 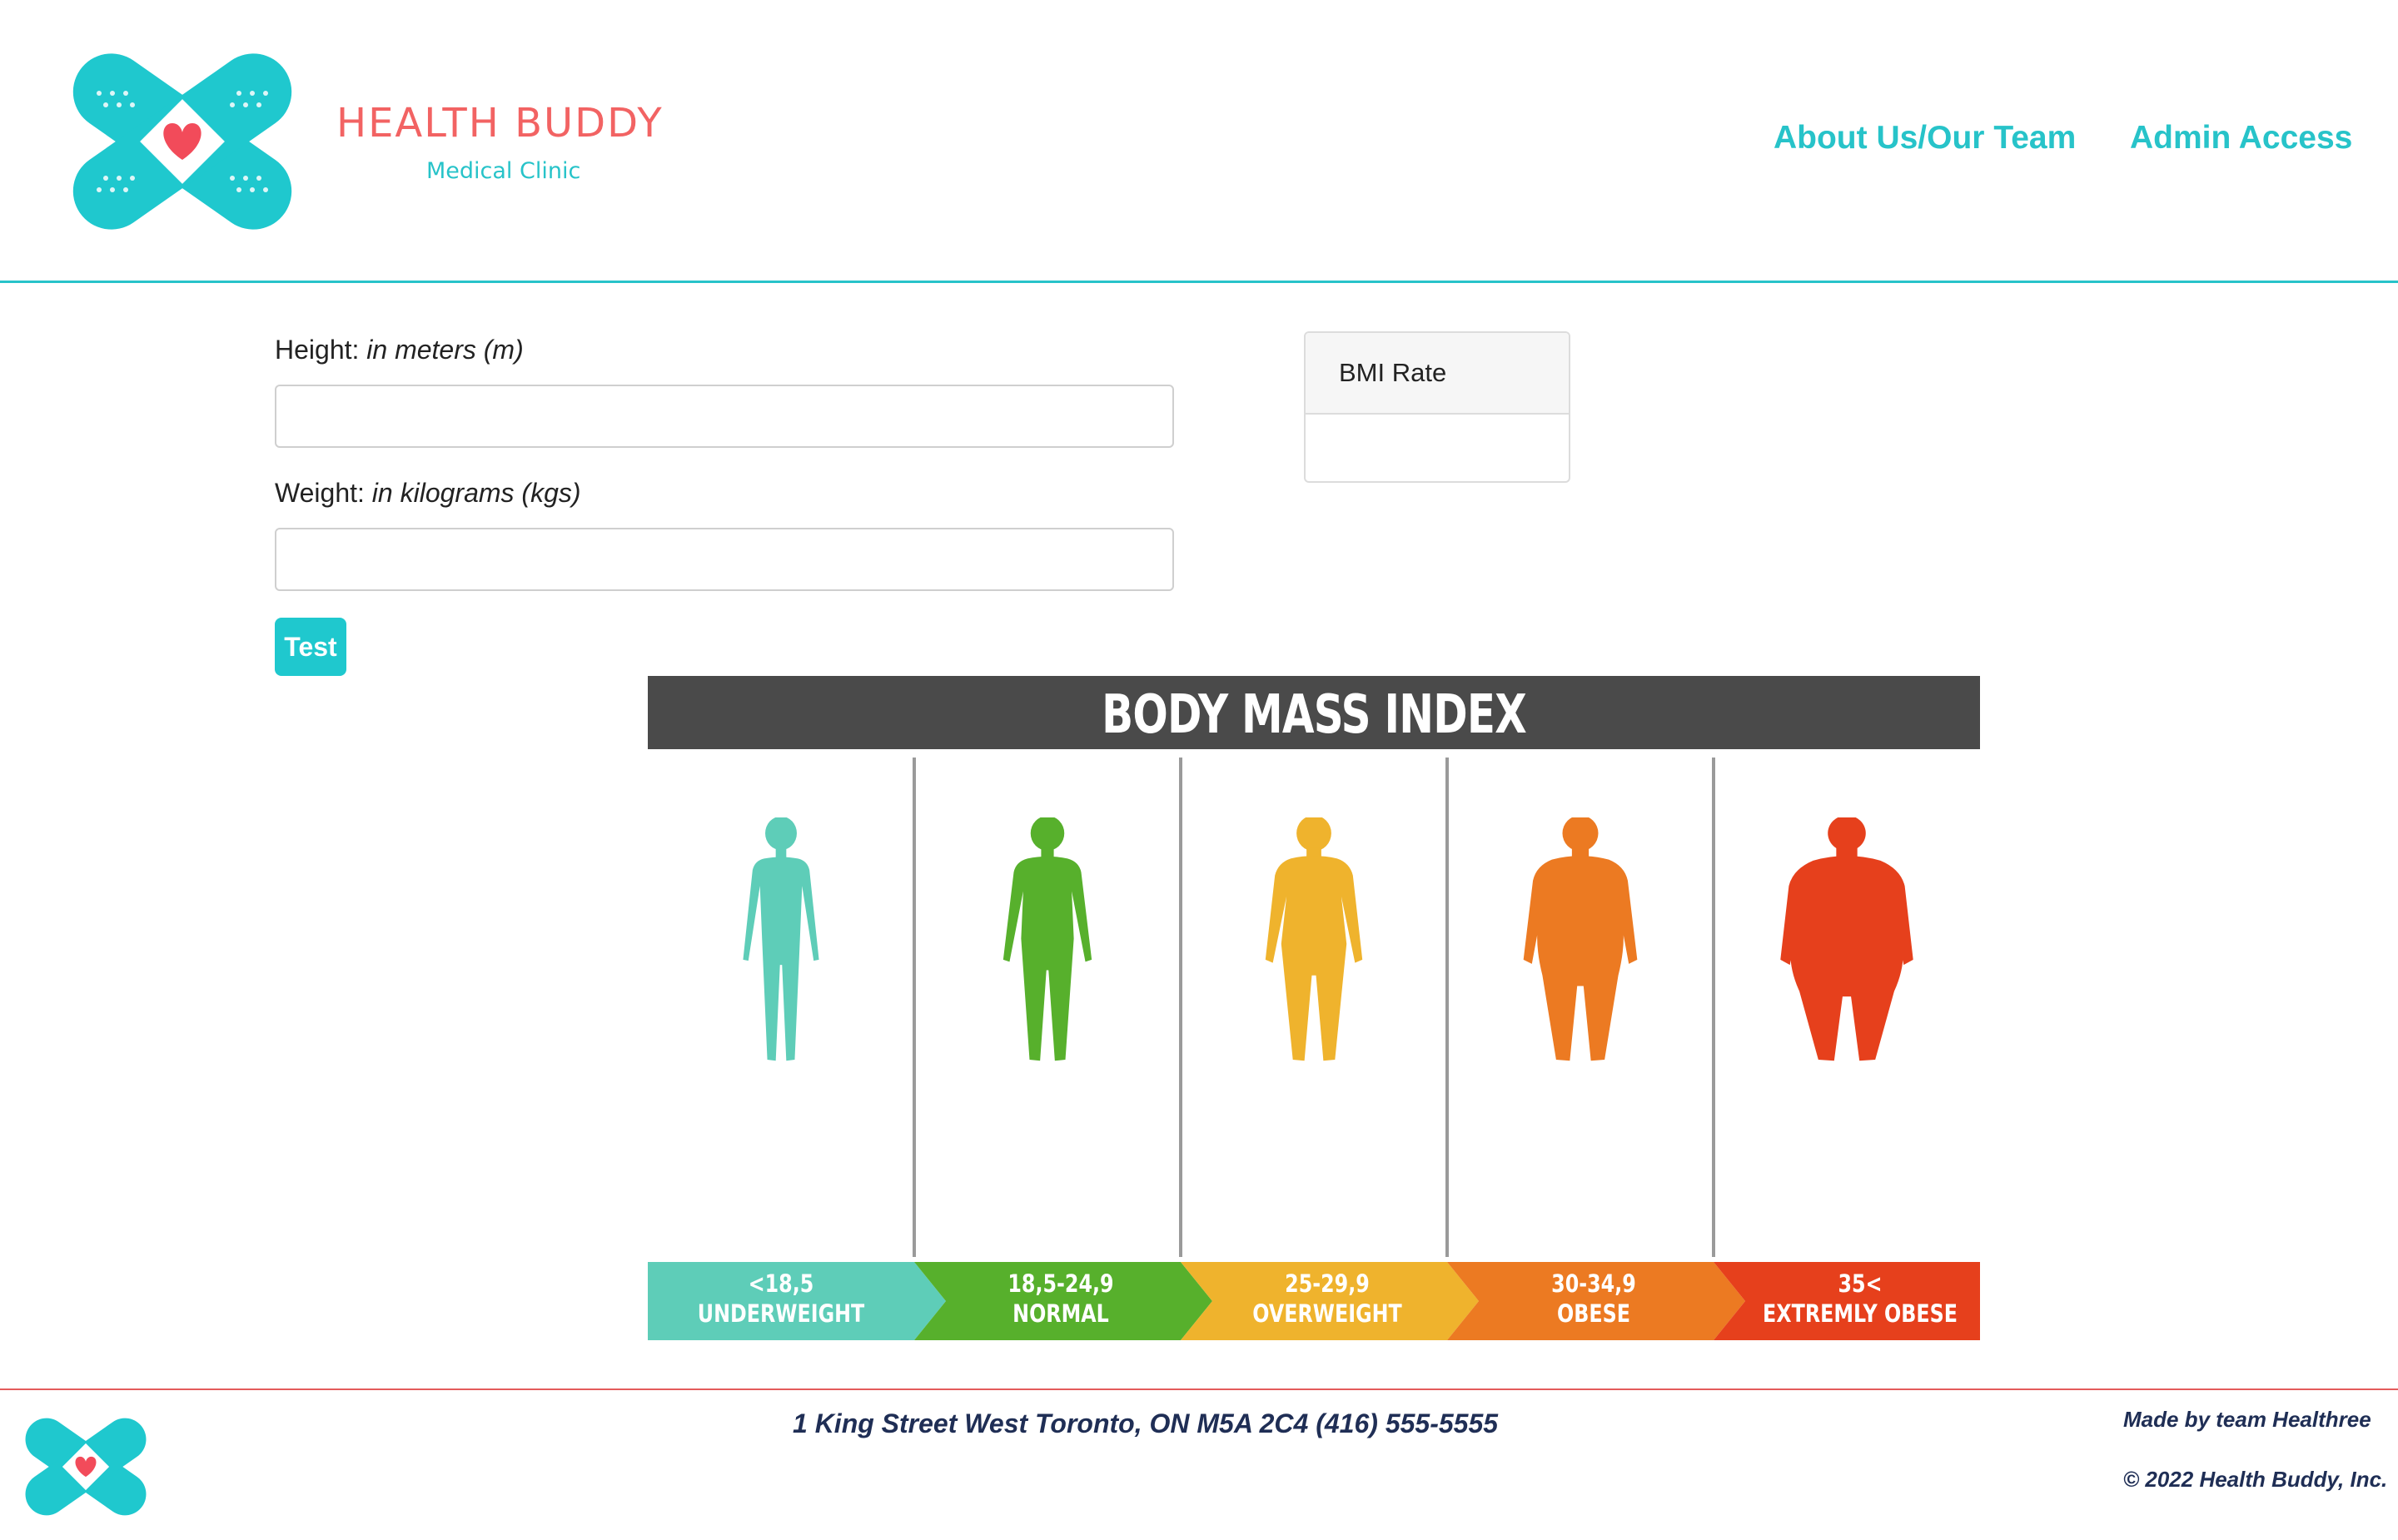 I want to click on category-name: EXTREMLY OBESE, so click(x=1860, y=1313).